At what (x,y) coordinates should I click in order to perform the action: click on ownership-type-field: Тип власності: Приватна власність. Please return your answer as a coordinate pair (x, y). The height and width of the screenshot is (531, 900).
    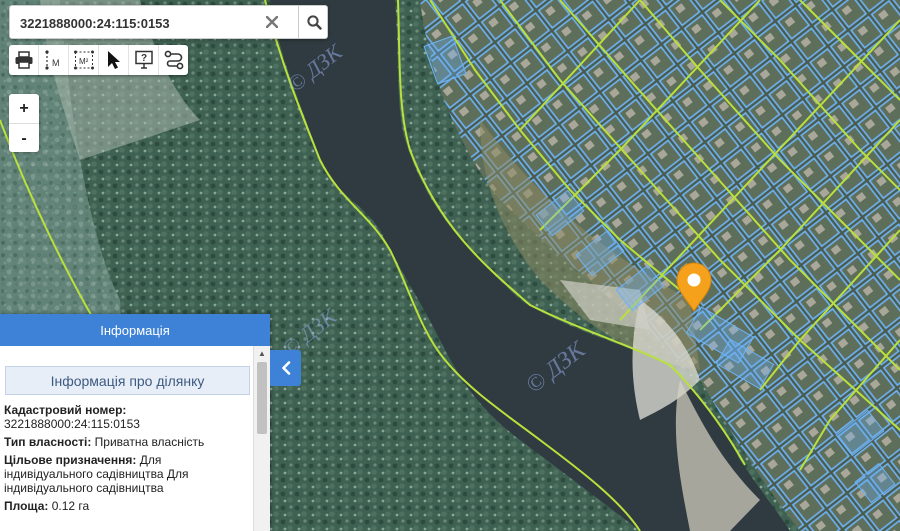
    Looking at the image, I should click on (127, 442).